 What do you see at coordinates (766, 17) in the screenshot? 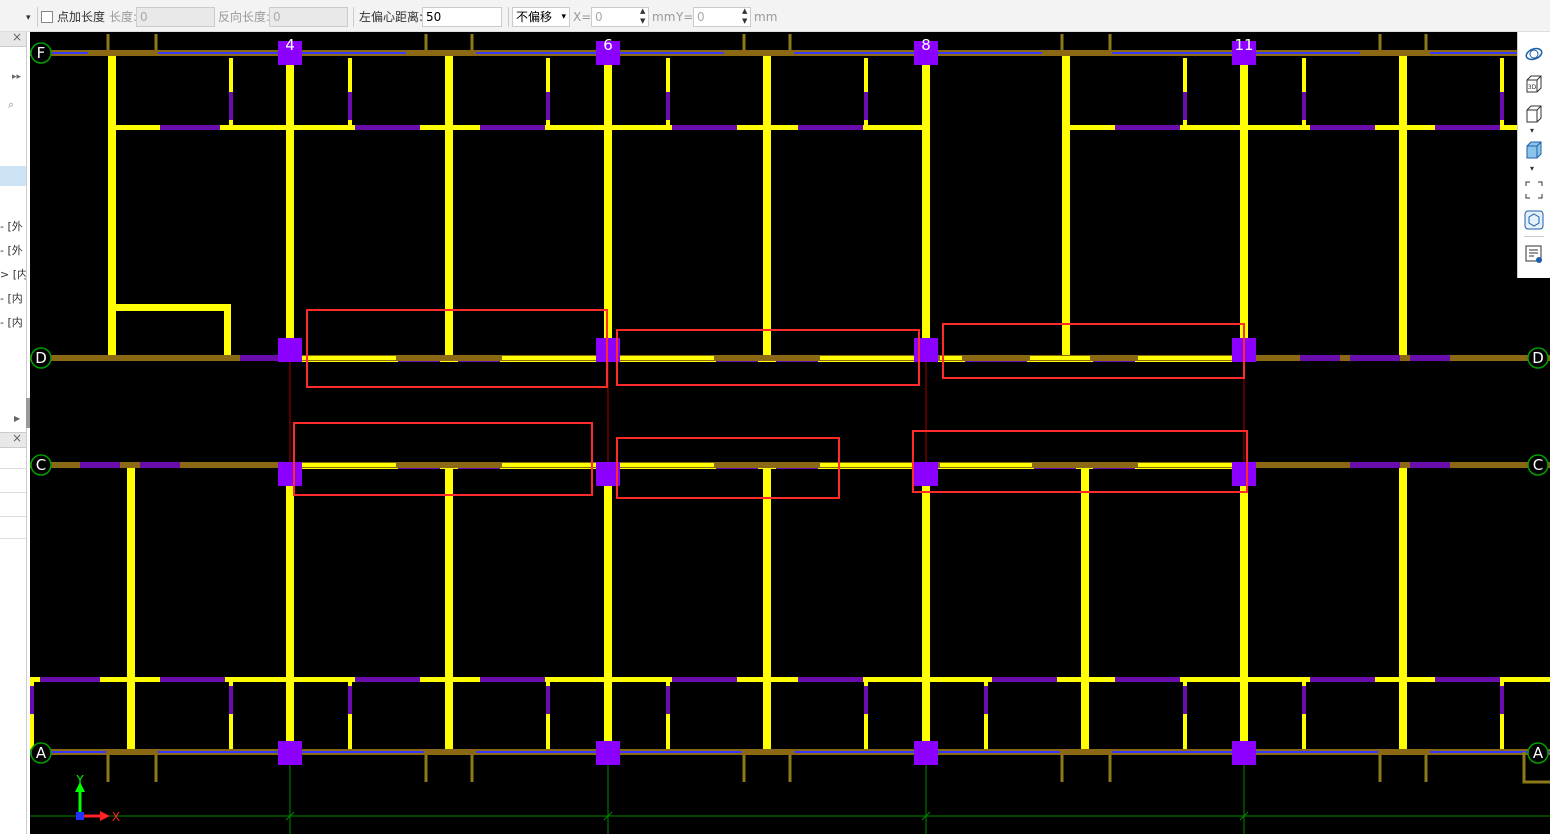
I see `y-unit-label: mm` at bounding box center [766, 17].